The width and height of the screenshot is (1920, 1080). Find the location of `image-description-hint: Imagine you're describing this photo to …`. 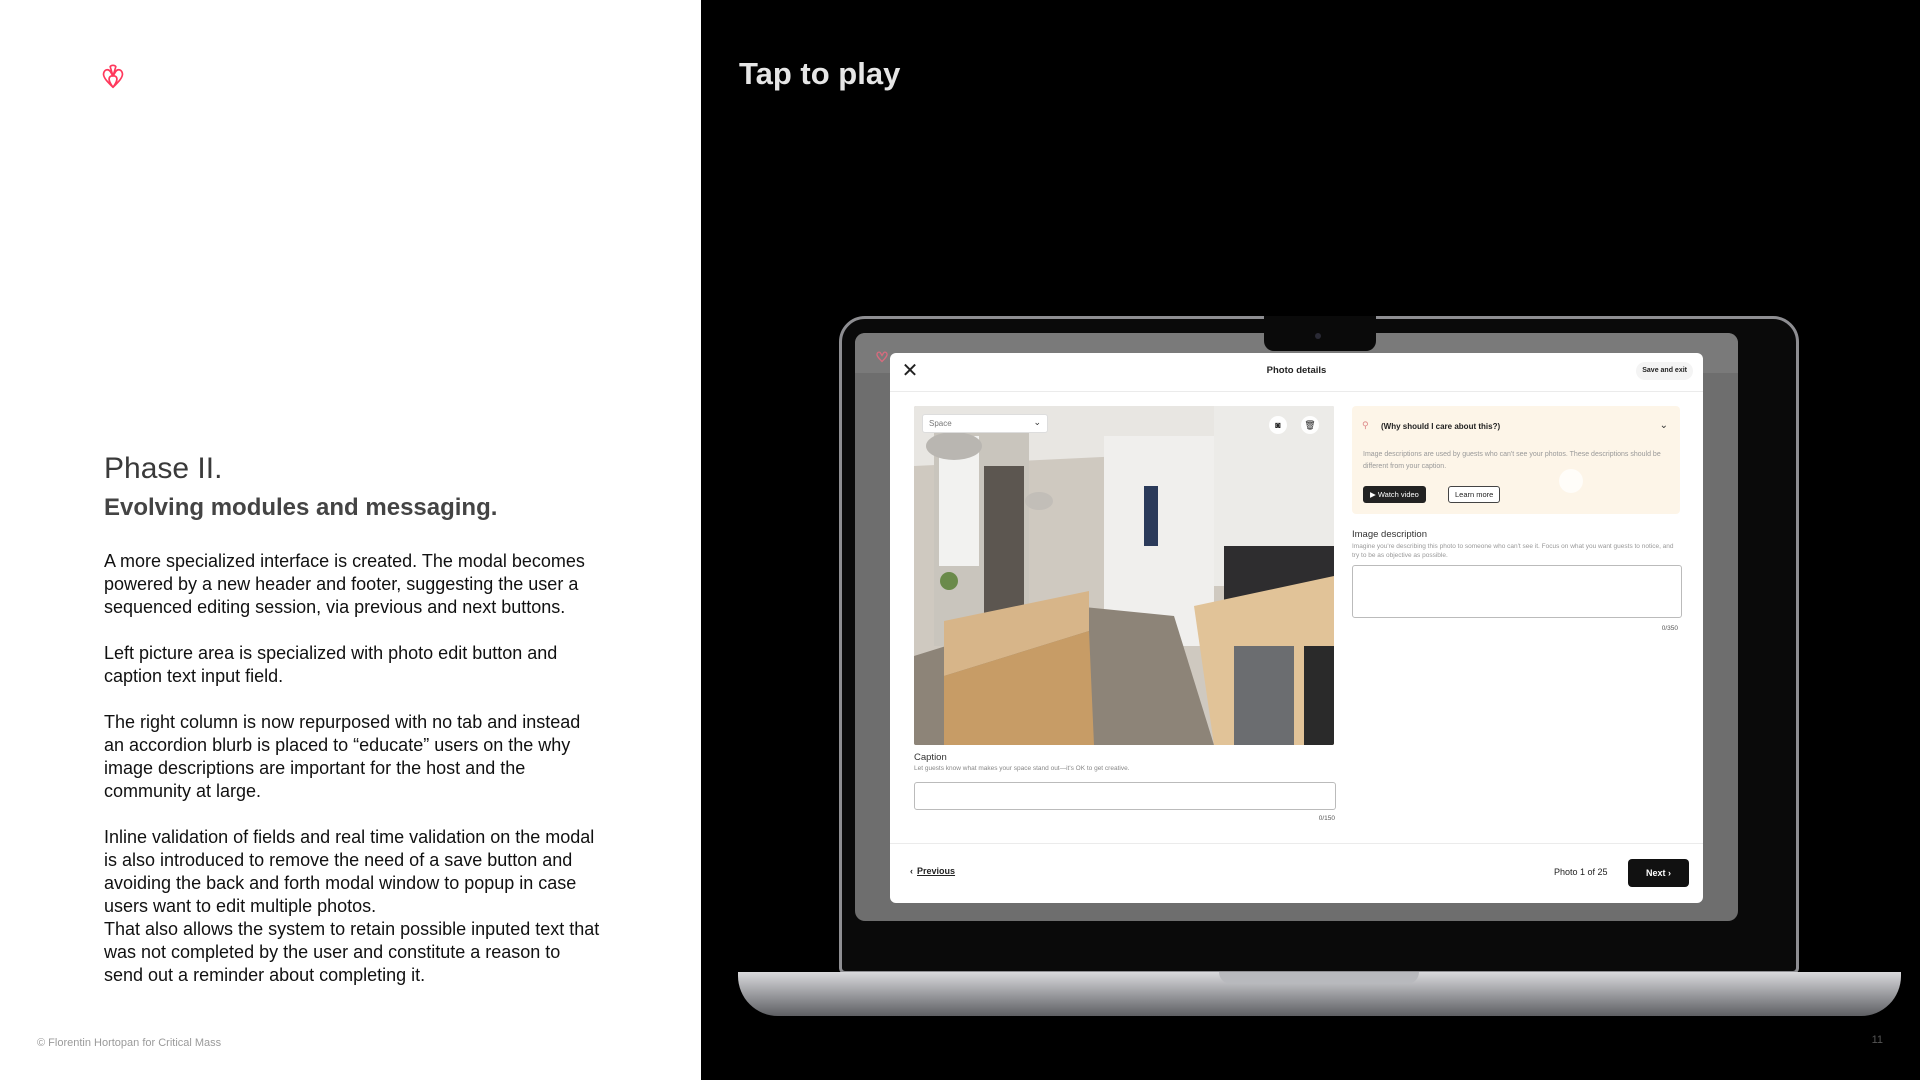

image-description-hint: Imagine you're describing this photo to … is located at coordinates (1513, 551).